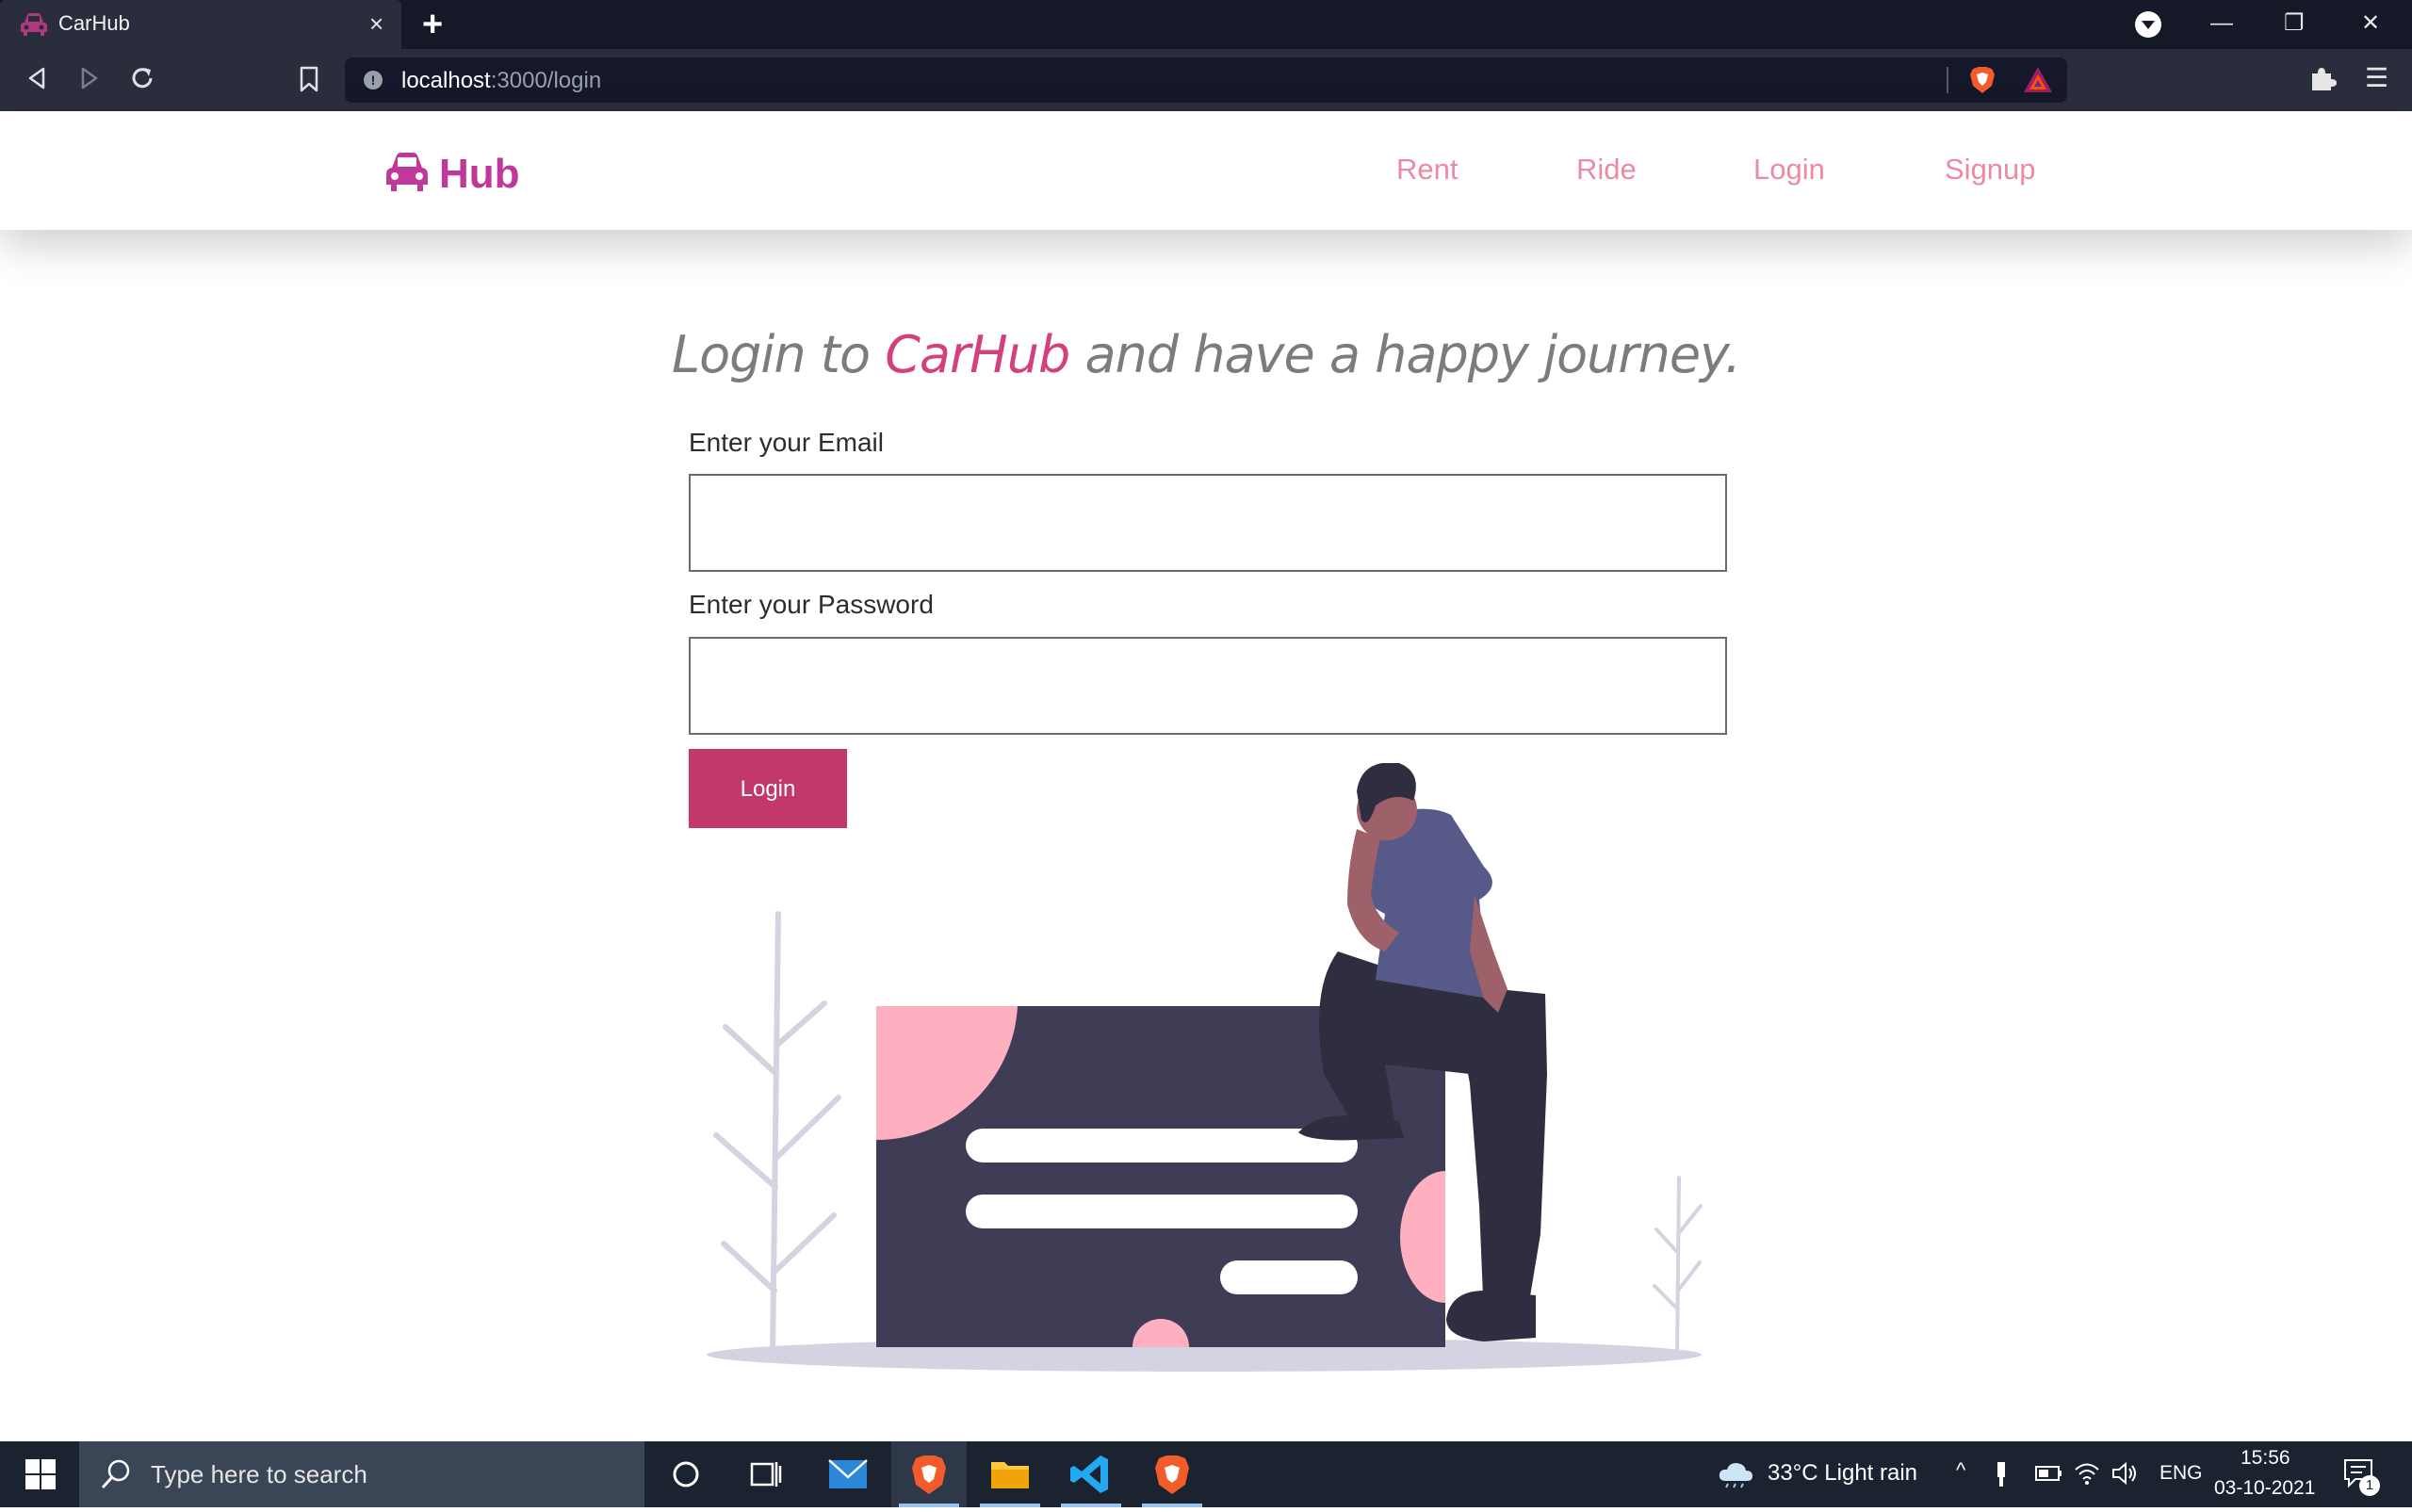  Describe the element at coordinates (309, 79) in the screenshot. I see `bookmark-icon` at that location.